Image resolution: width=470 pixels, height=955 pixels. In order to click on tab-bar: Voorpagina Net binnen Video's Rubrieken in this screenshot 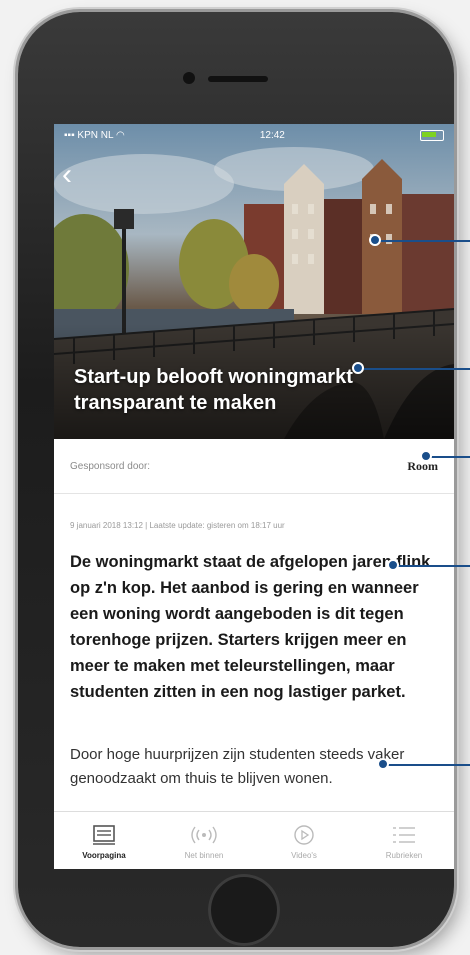, I will do `click(254, 840)`.